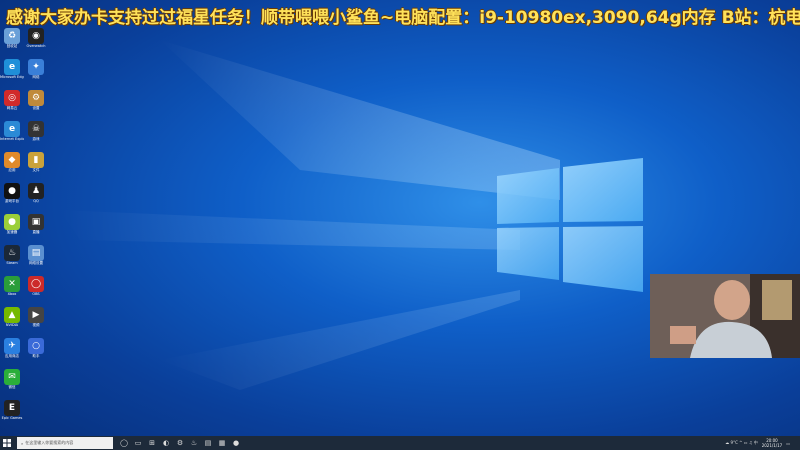  I want to click on search-icon: ⌕, so click(22, 443).